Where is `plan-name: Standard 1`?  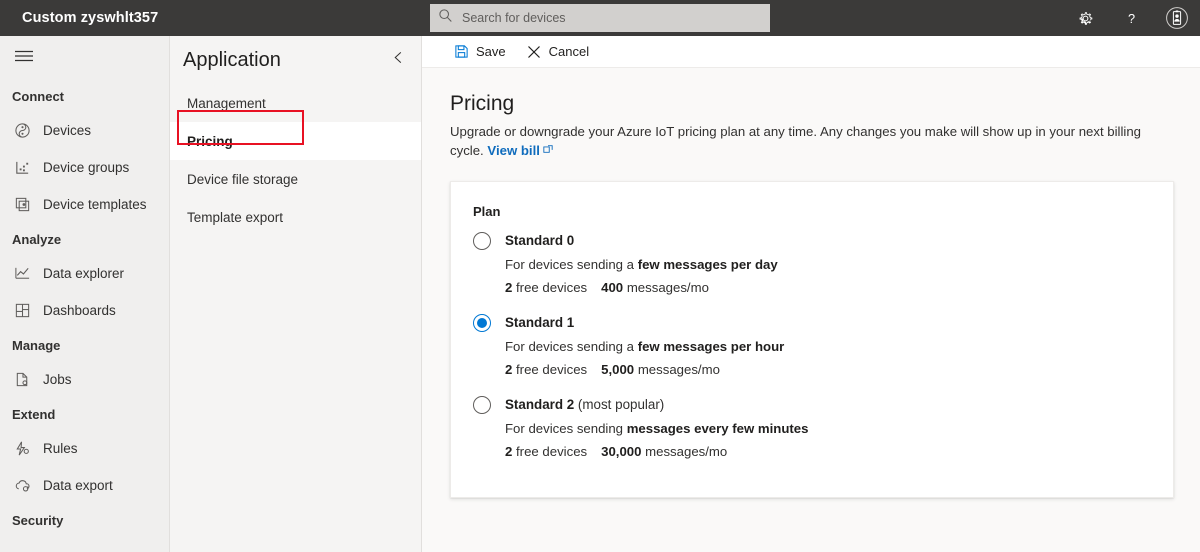
plan-name: Standard 1 is located at coordinates (539, 322).